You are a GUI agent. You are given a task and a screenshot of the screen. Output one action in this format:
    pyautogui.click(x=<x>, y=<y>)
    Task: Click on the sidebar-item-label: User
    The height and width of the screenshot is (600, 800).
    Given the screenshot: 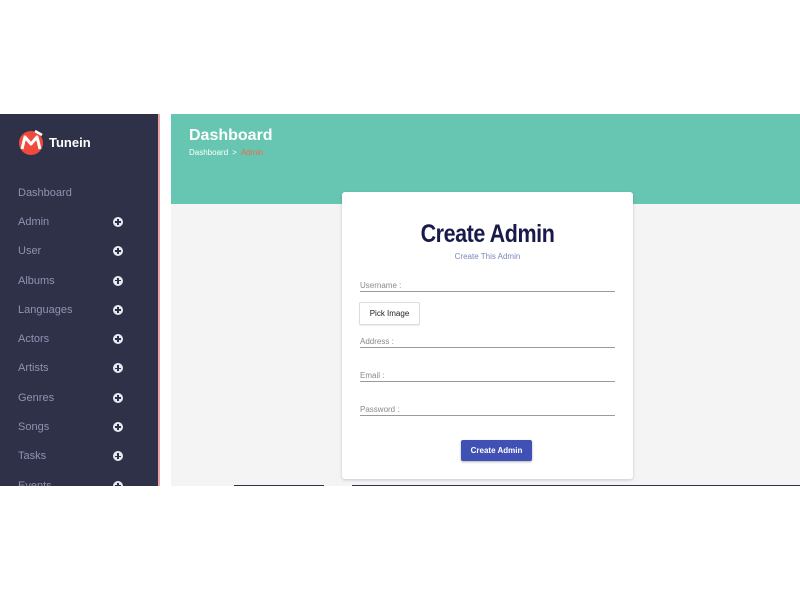 What is the action you would take?
    pyautogui.click(x=30, y=251)
    